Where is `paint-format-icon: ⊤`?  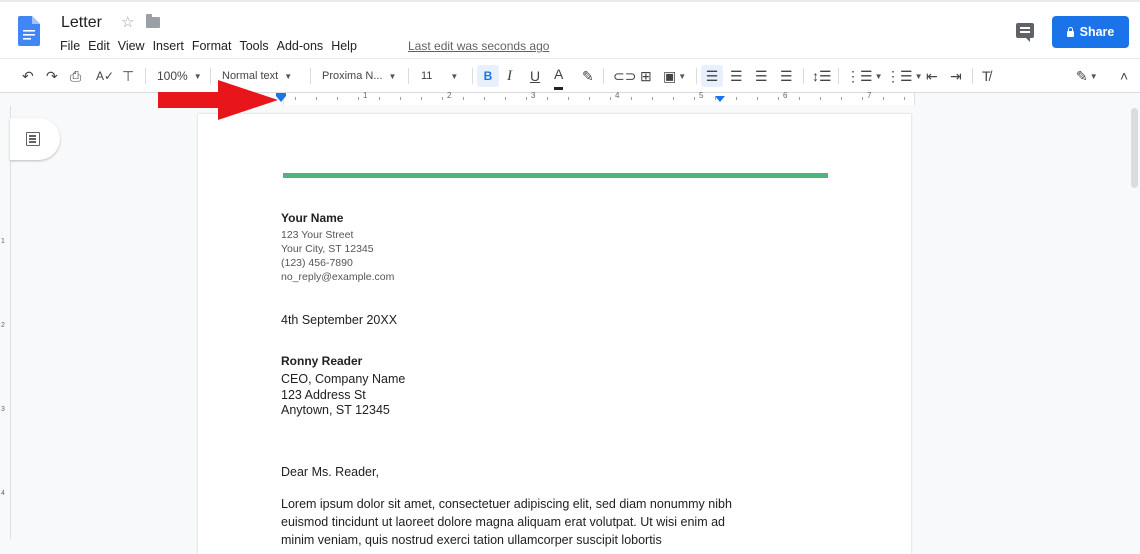 paint-format-icon: ⊤ is located at coordinates (128, 76).